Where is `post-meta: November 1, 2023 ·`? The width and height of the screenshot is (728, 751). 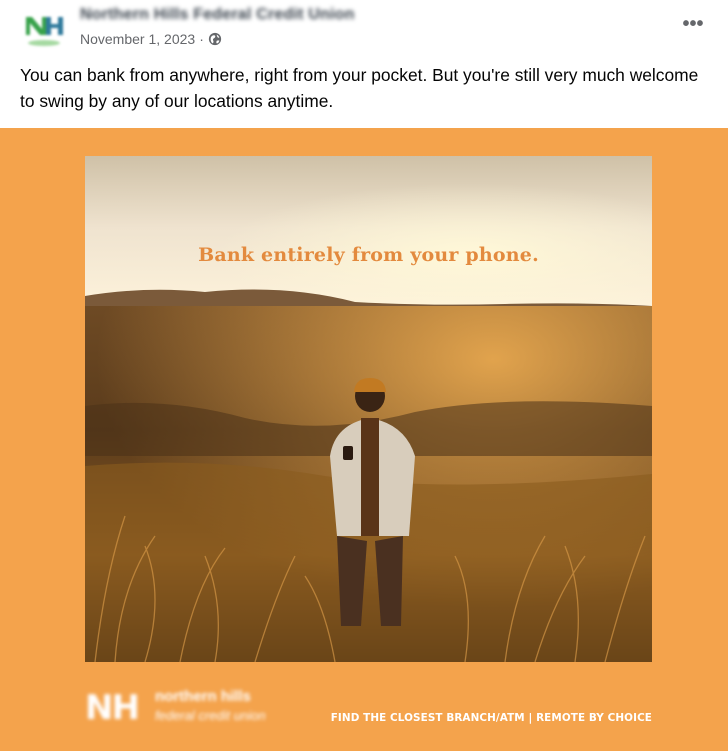 post-meta: November 1, 2023 · is located at coordinates (151, 39).